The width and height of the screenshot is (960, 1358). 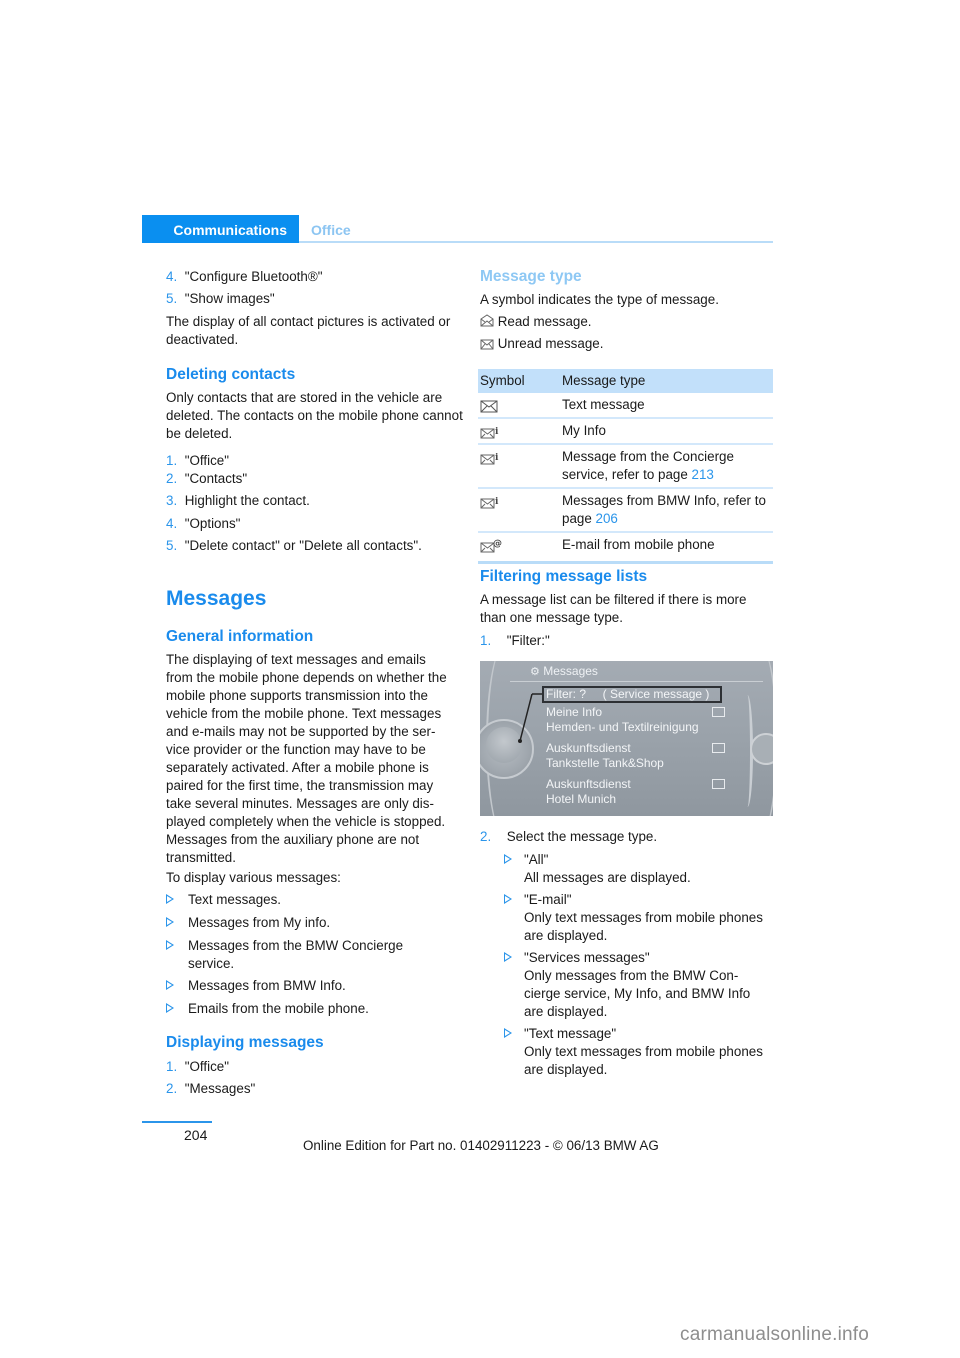 What do you see at coordinates (172, 500) in the screenshot?
I see `step-number: 3.` at bounding box center [172, 500].